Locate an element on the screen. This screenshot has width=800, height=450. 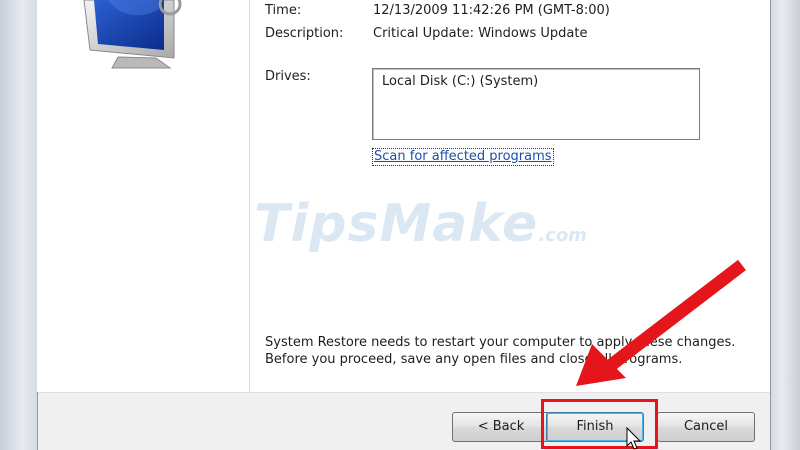
time-value: 12/13/2009 11:42:26 PM (GMT-8:00) is located at coordinates (491, 10).